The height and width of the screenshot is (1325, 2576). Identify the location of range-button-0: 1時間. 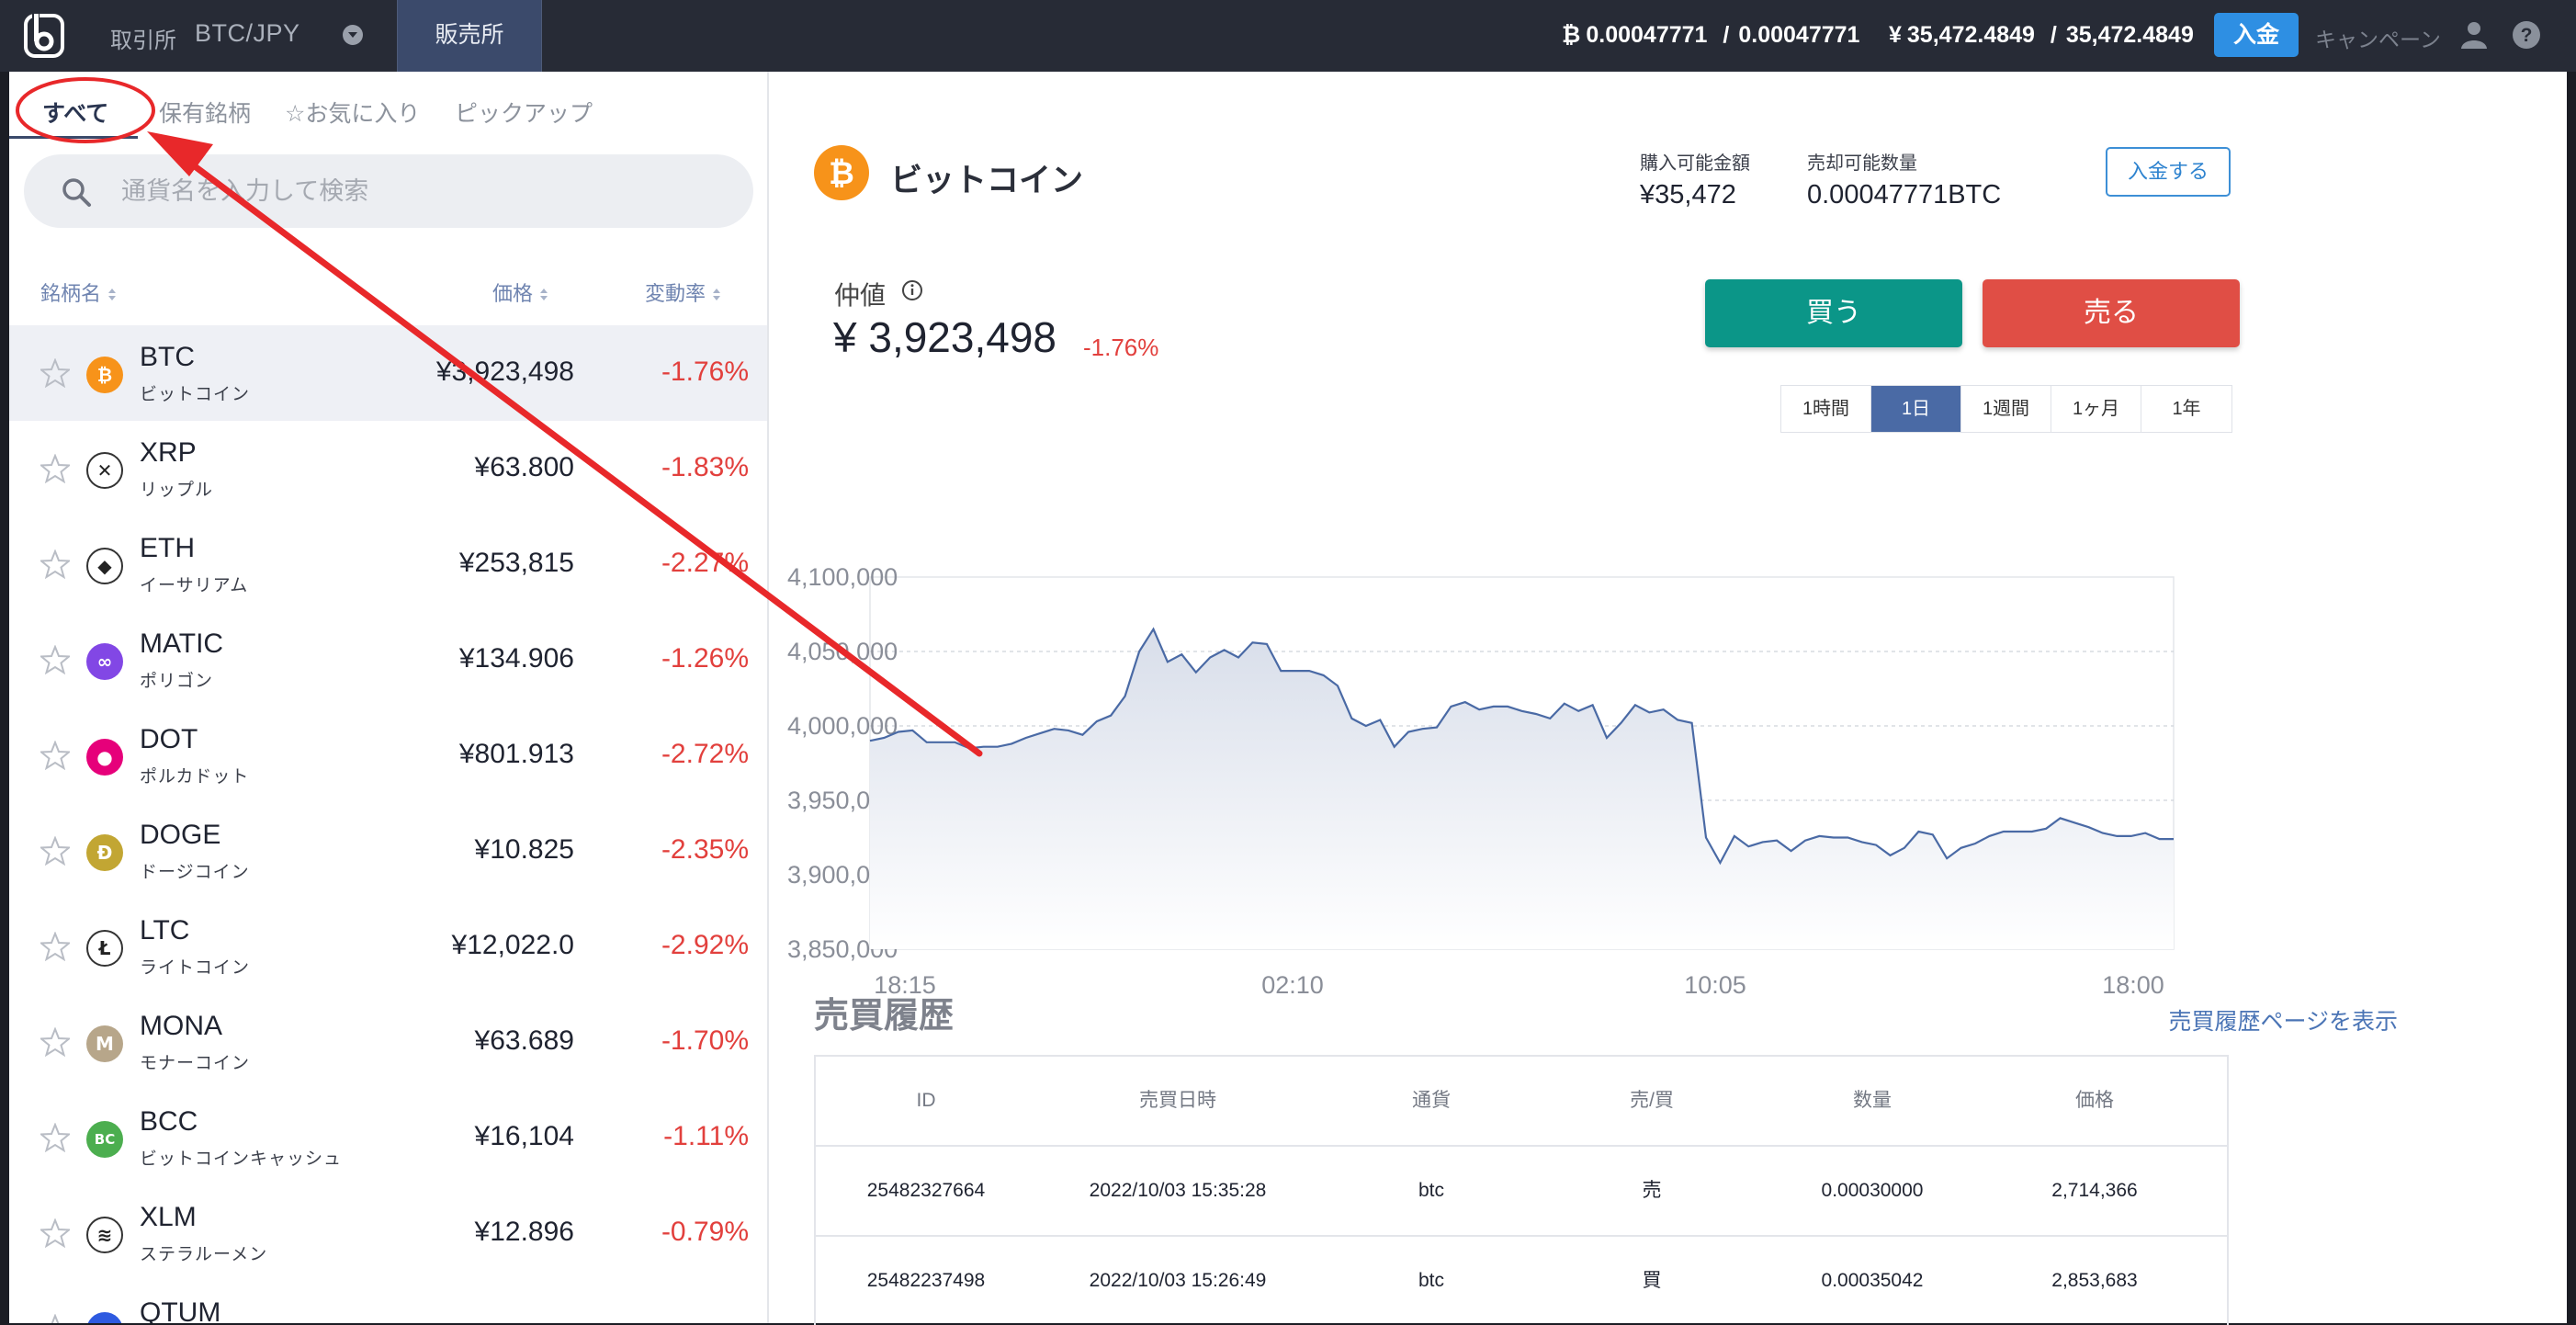
(1826, 409).